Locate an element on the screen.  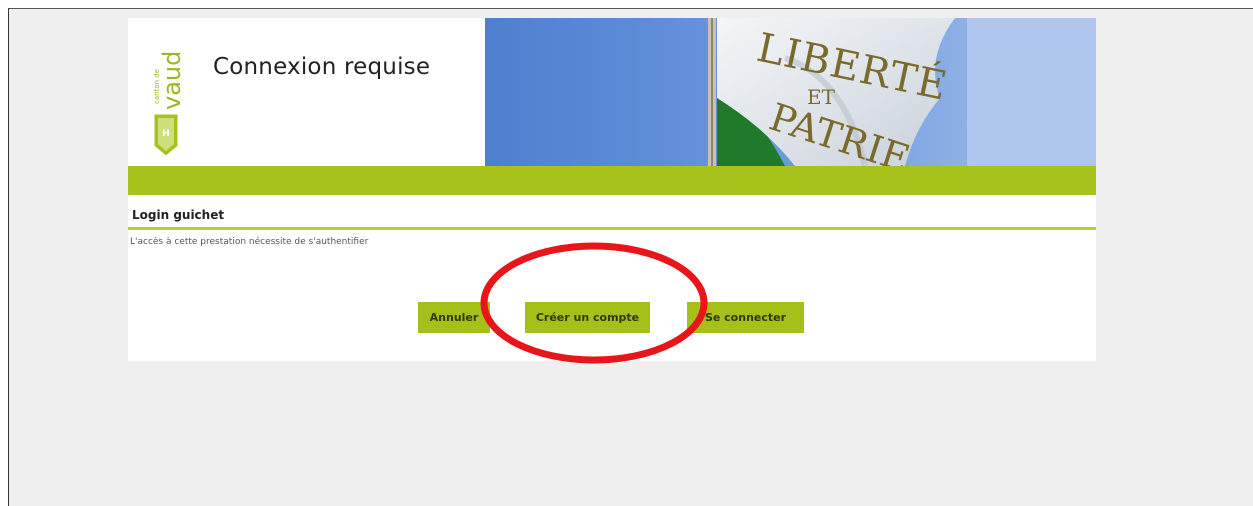
svg-text: H is located at coordinates (166, 134).